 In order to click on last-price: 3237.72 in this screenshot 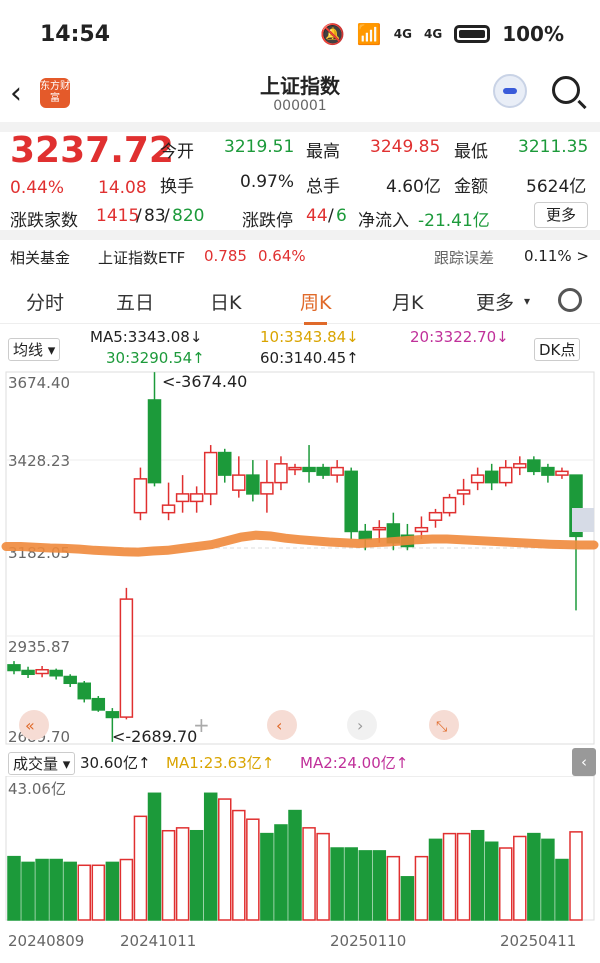, I will do `click(92, 150)`.